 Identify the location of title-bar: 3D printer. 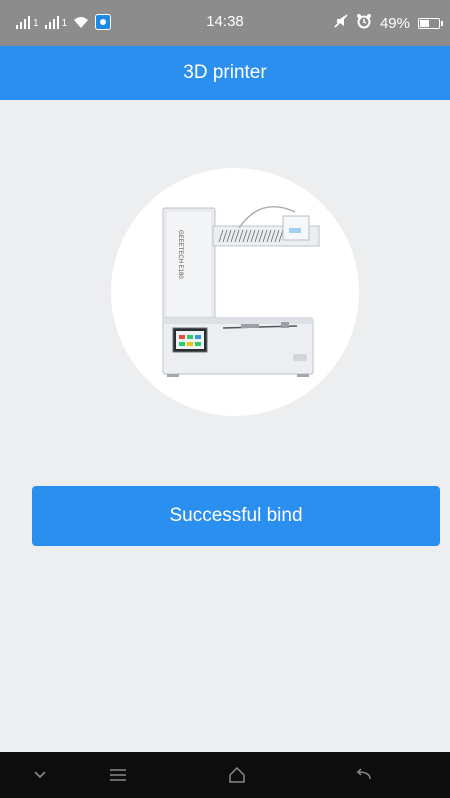
(225, 73).